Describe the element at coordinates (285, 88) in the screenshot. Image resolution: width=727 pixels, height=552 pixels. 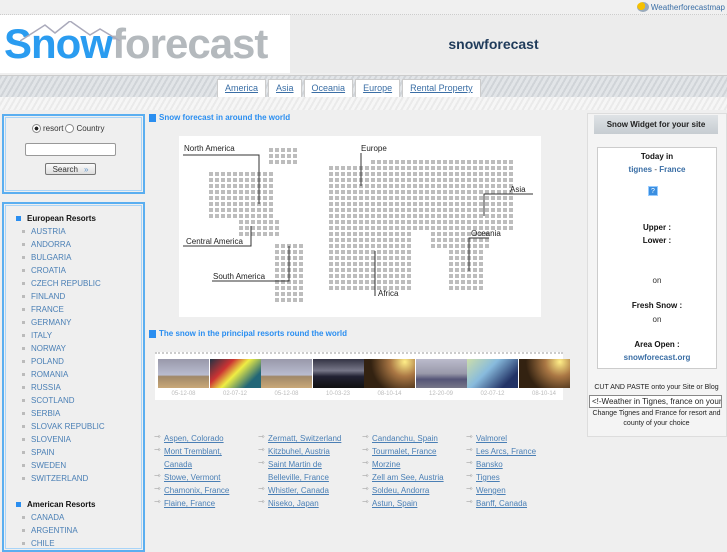
I see `tab-asia: Asia` at that location.